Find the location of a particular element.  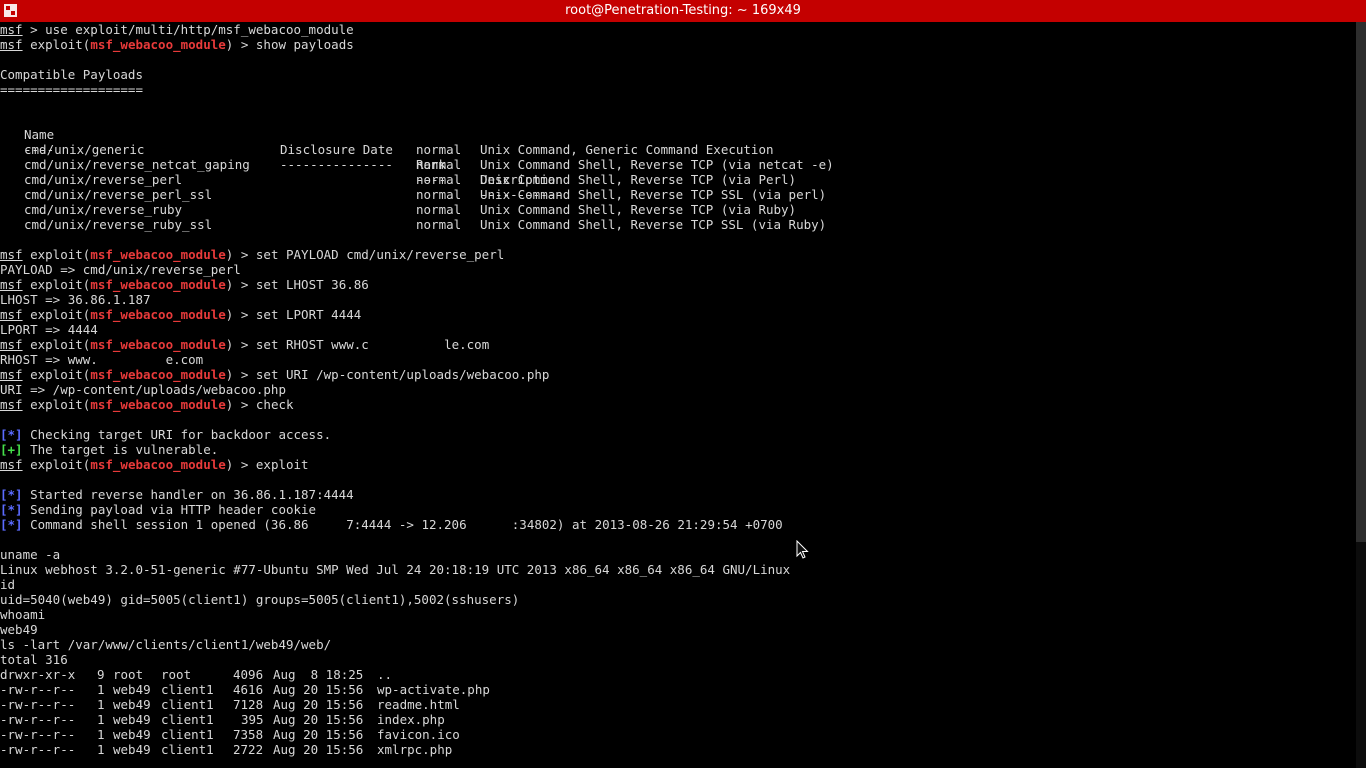

file-size: 4096 is located at coordinates (248, 674).